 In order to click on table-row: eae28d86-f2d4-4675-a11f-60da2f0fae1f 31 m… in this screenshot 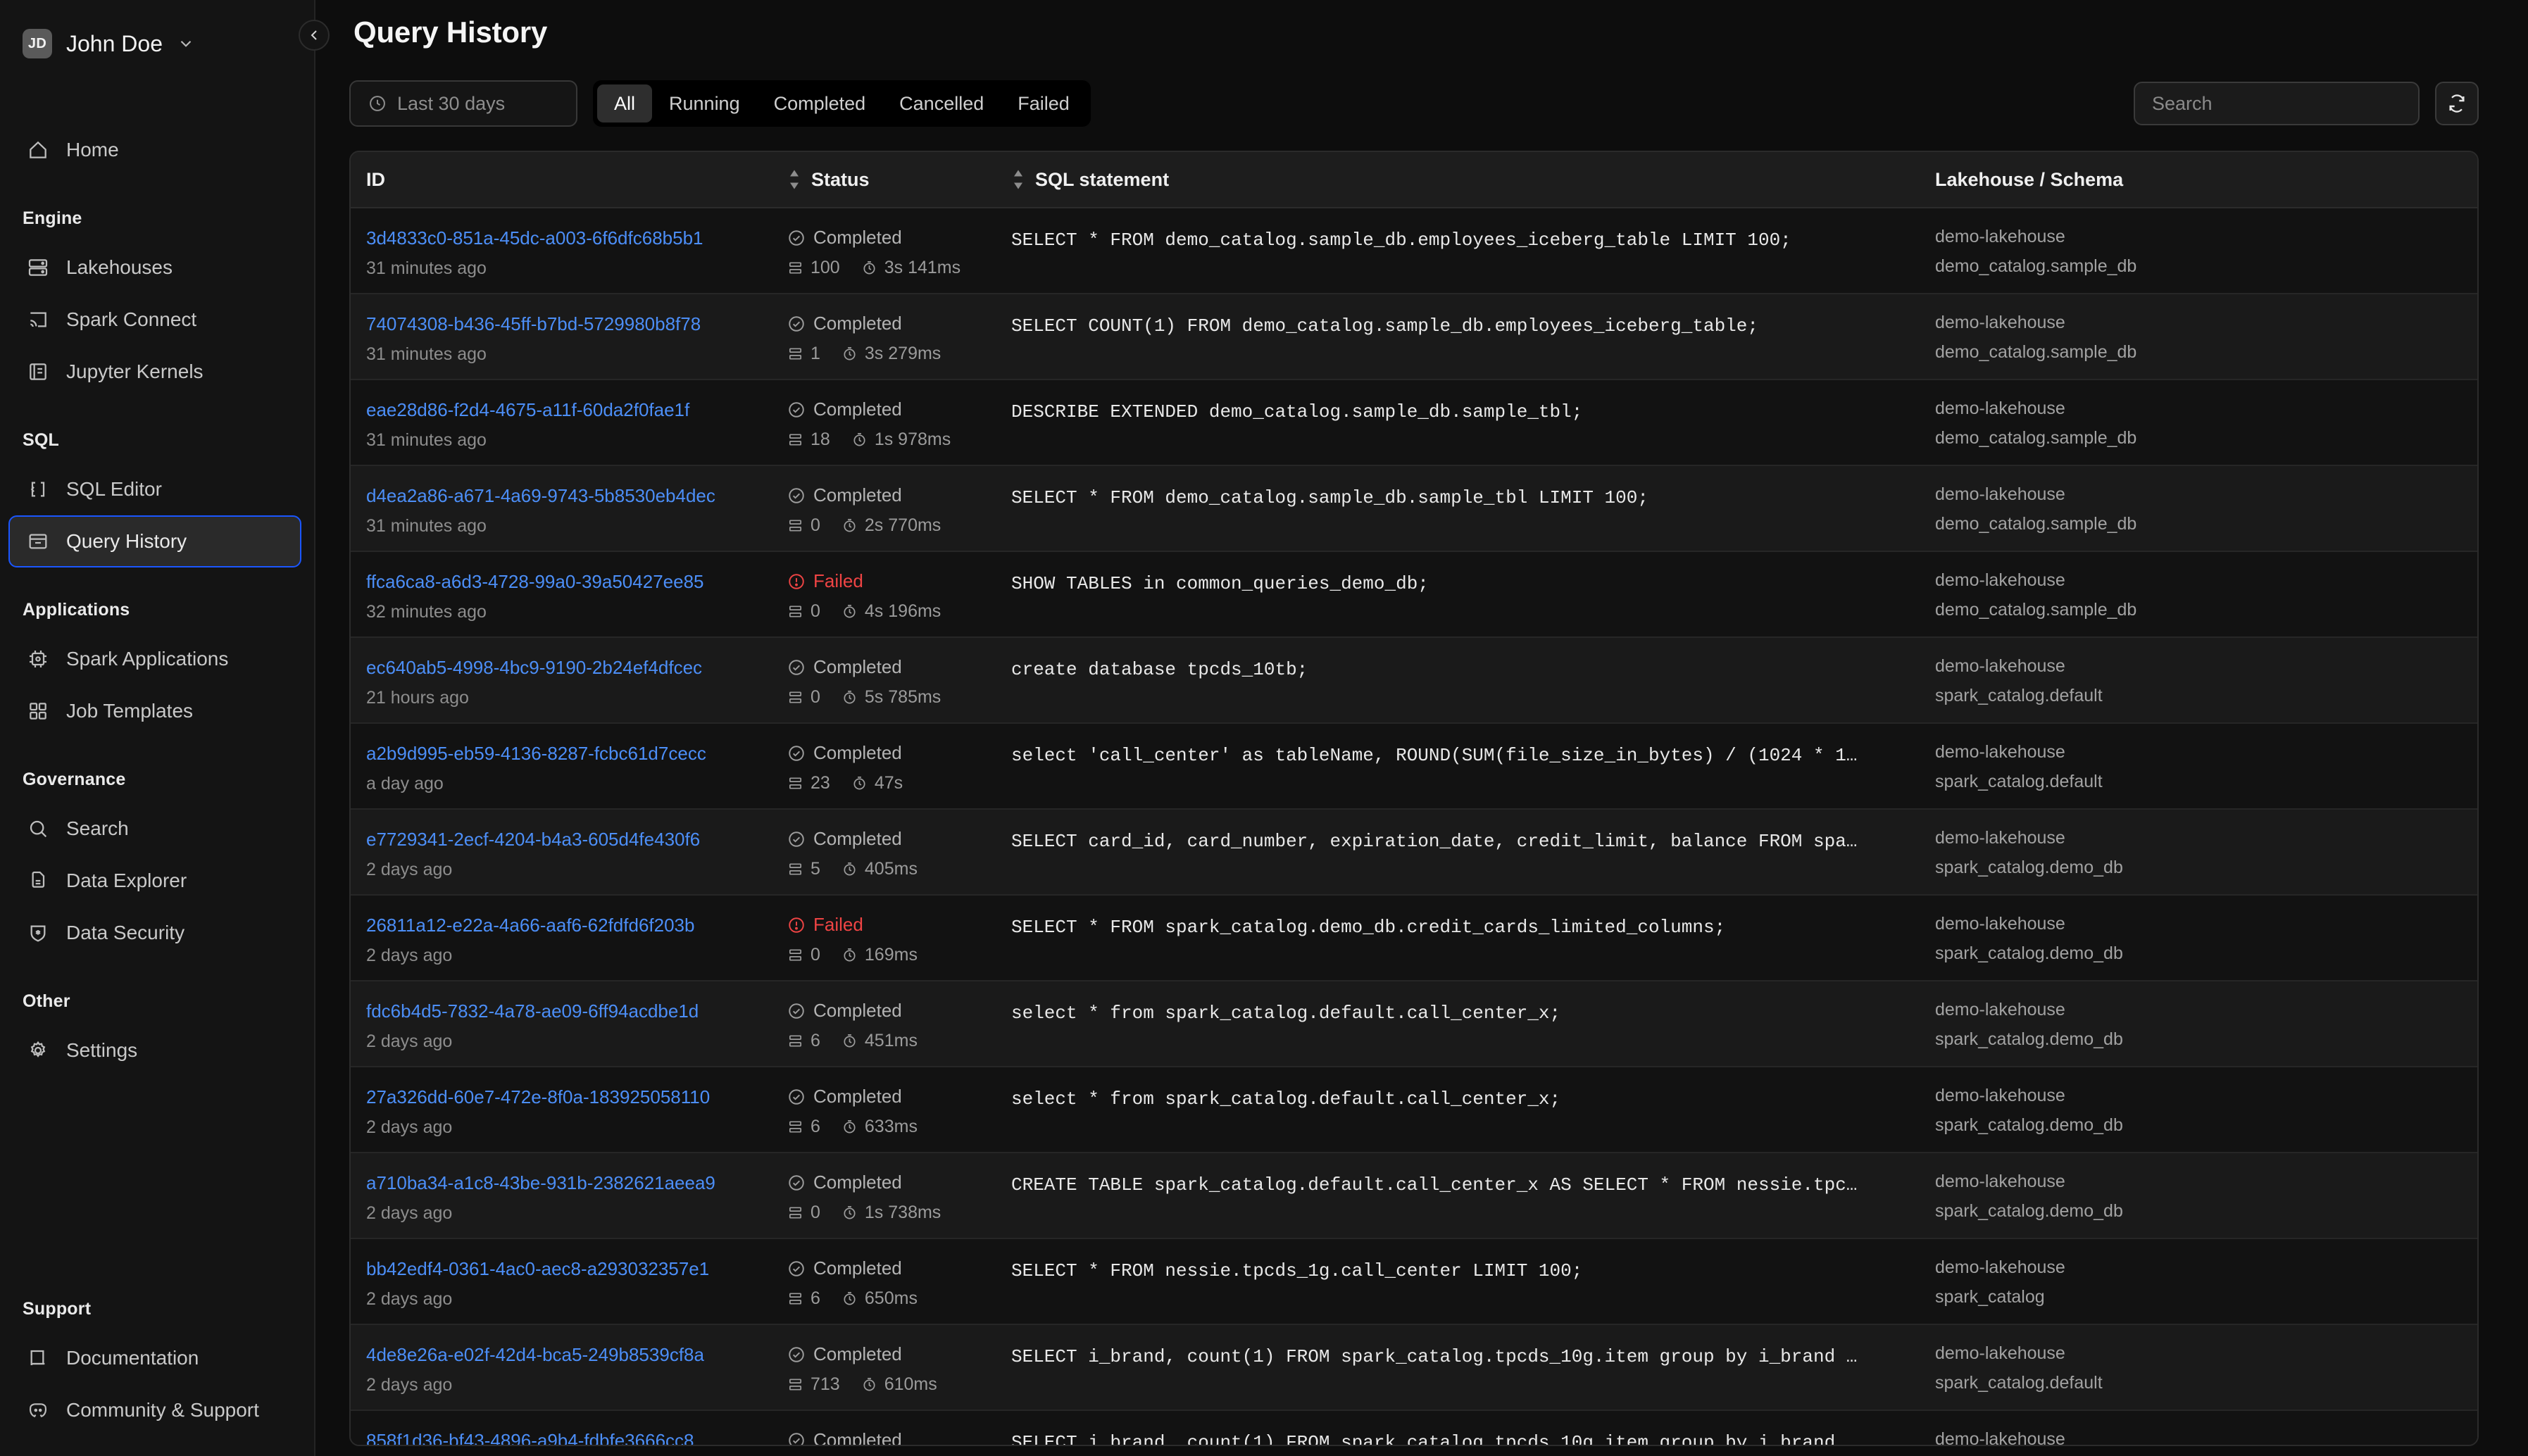, I will do `click(1414, 423)`.